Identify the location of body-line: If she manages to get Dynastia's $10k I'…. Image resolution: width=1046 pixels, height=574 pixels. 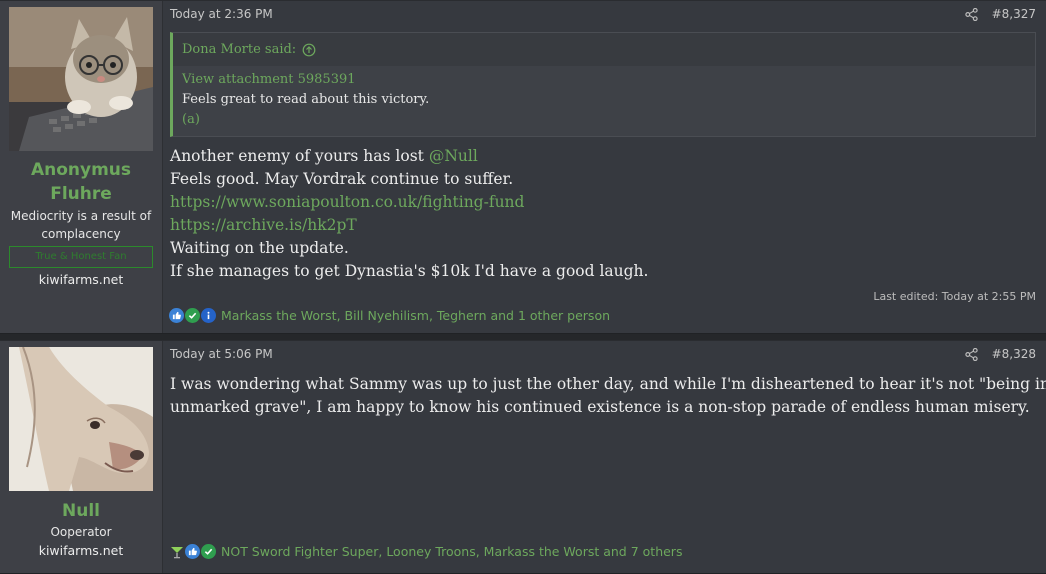
(409, 271).